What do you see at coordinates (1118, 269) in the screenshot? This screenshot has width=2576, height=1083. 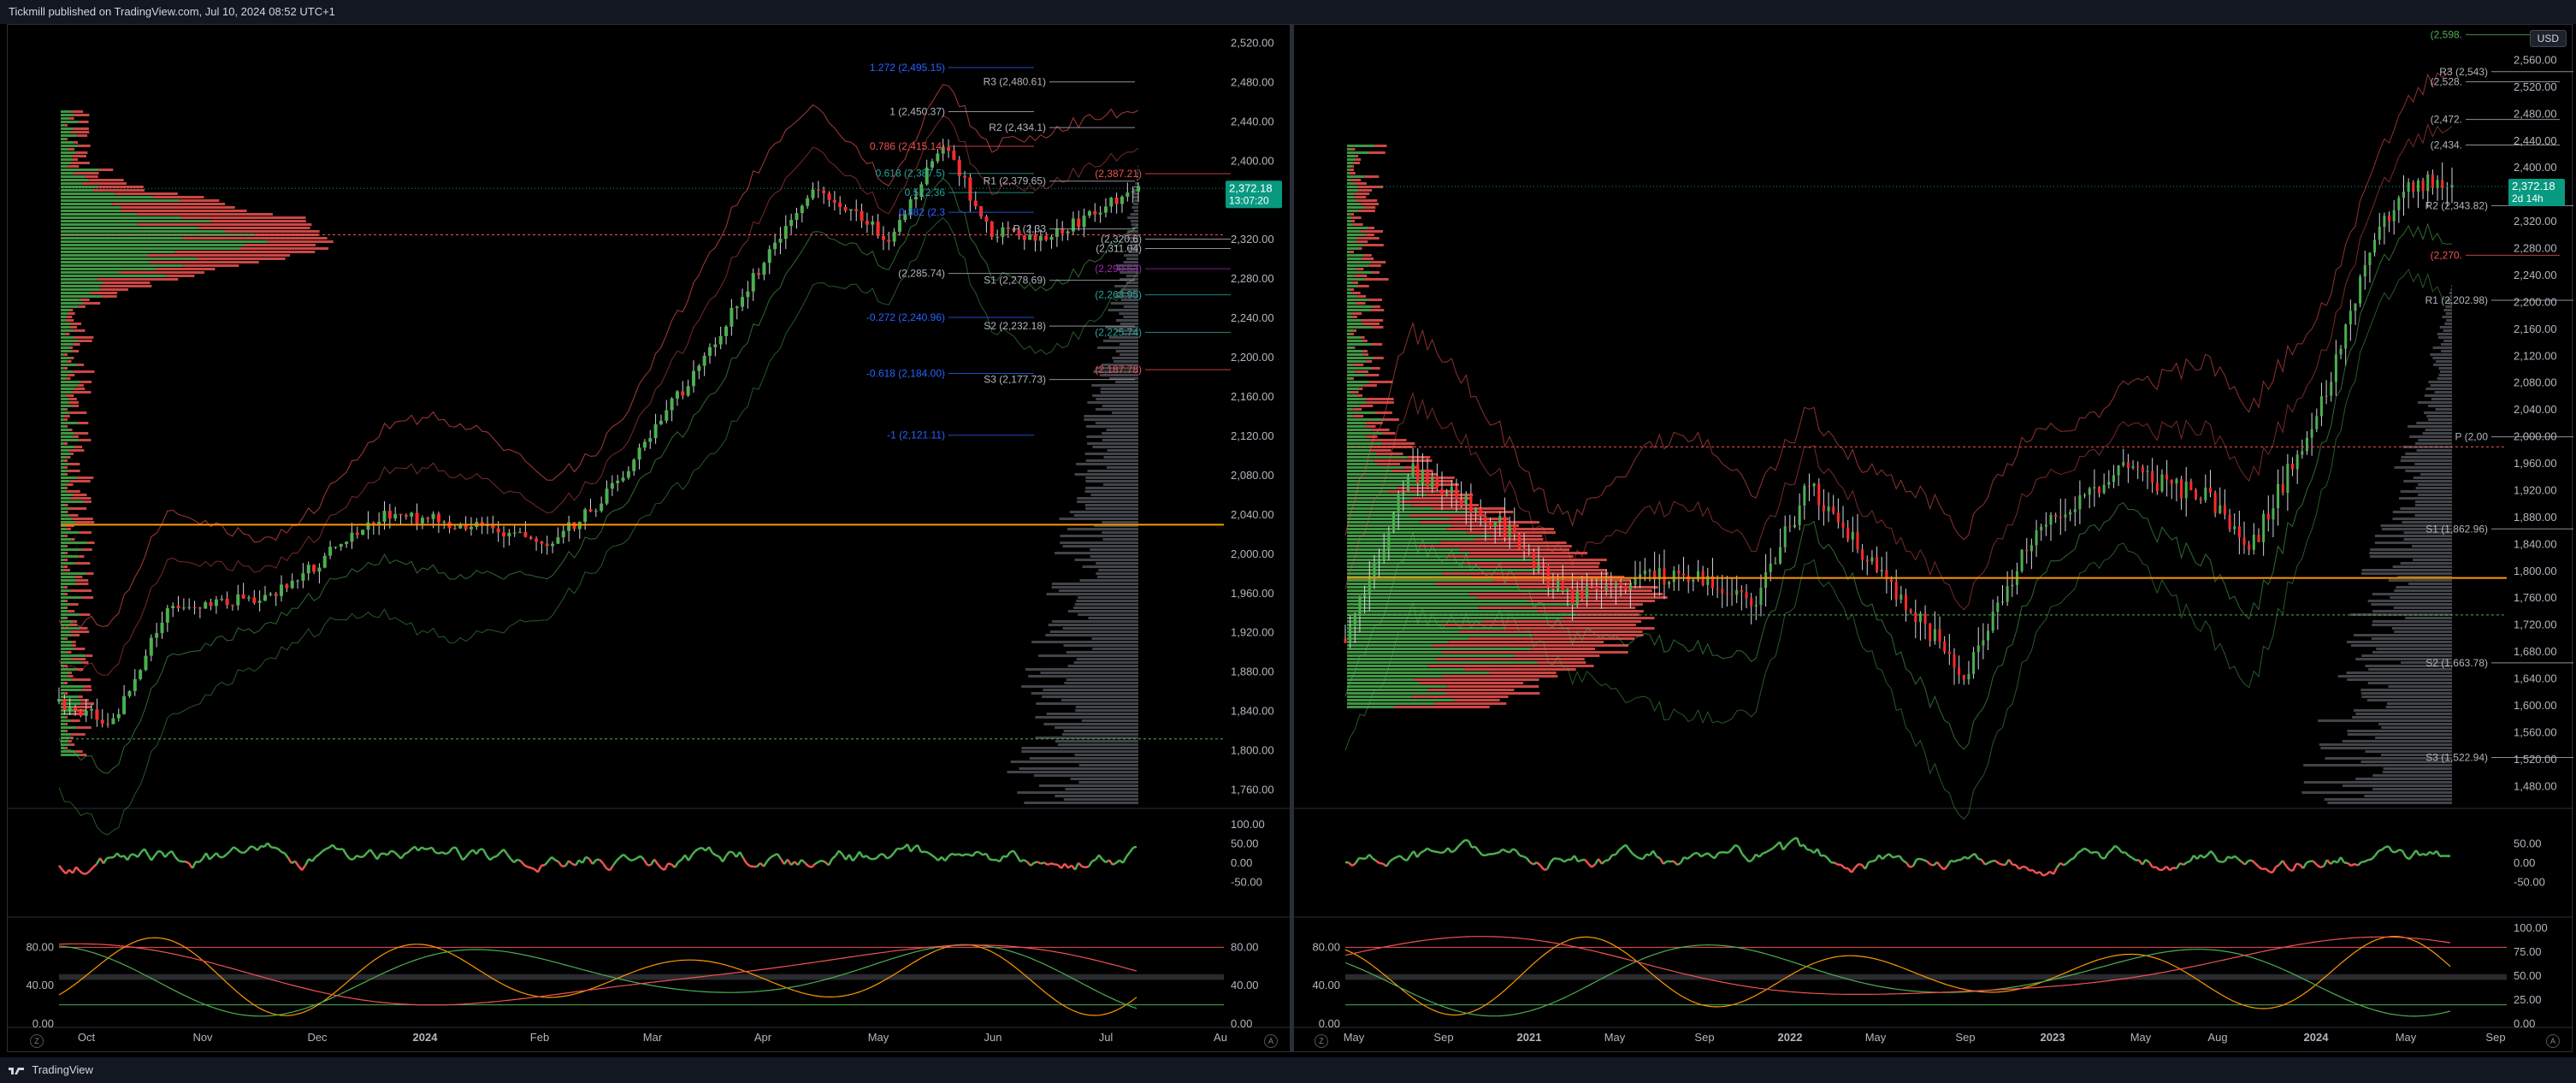 I see `level-label: (2,290.53)` at bounding box center [1118, 269].